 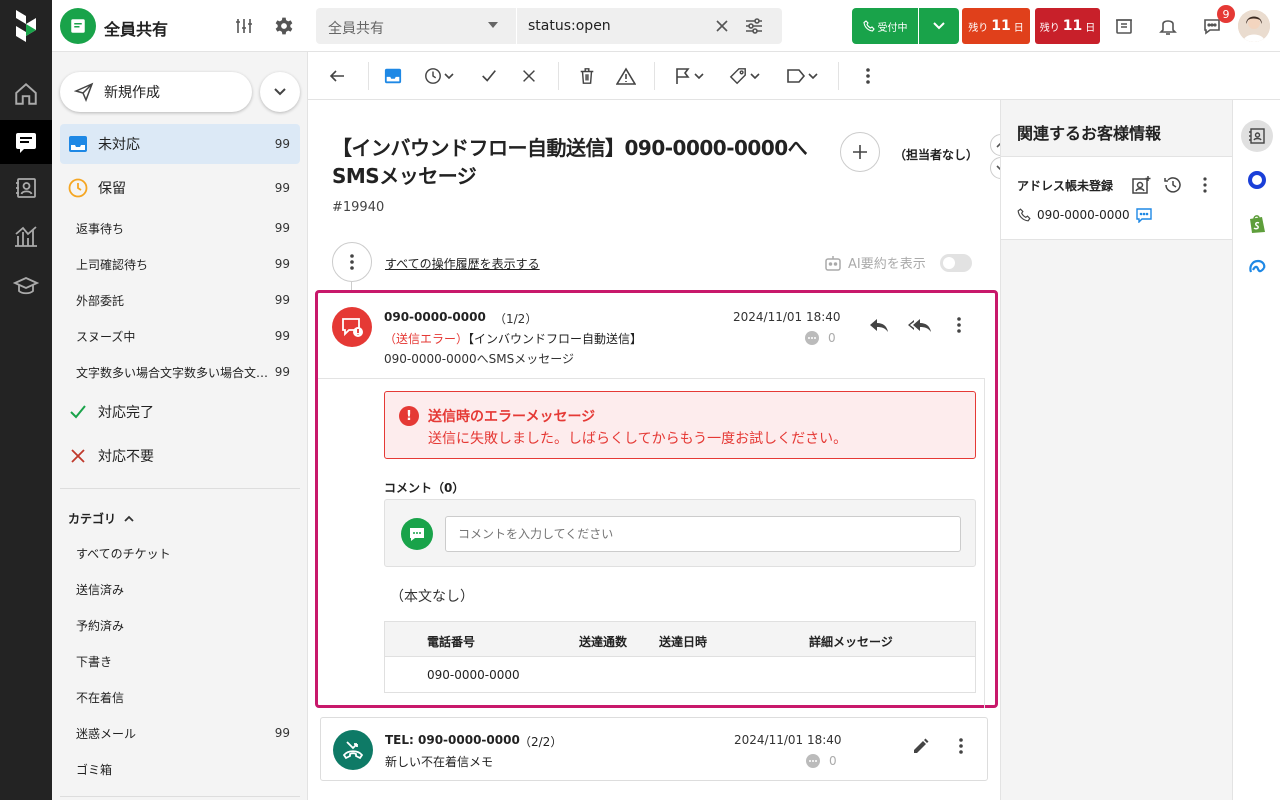 What do you see at coordinates (1001, 26) in the screenshot?
I see `remain-days: 11` at bounding box center [1001, 26].